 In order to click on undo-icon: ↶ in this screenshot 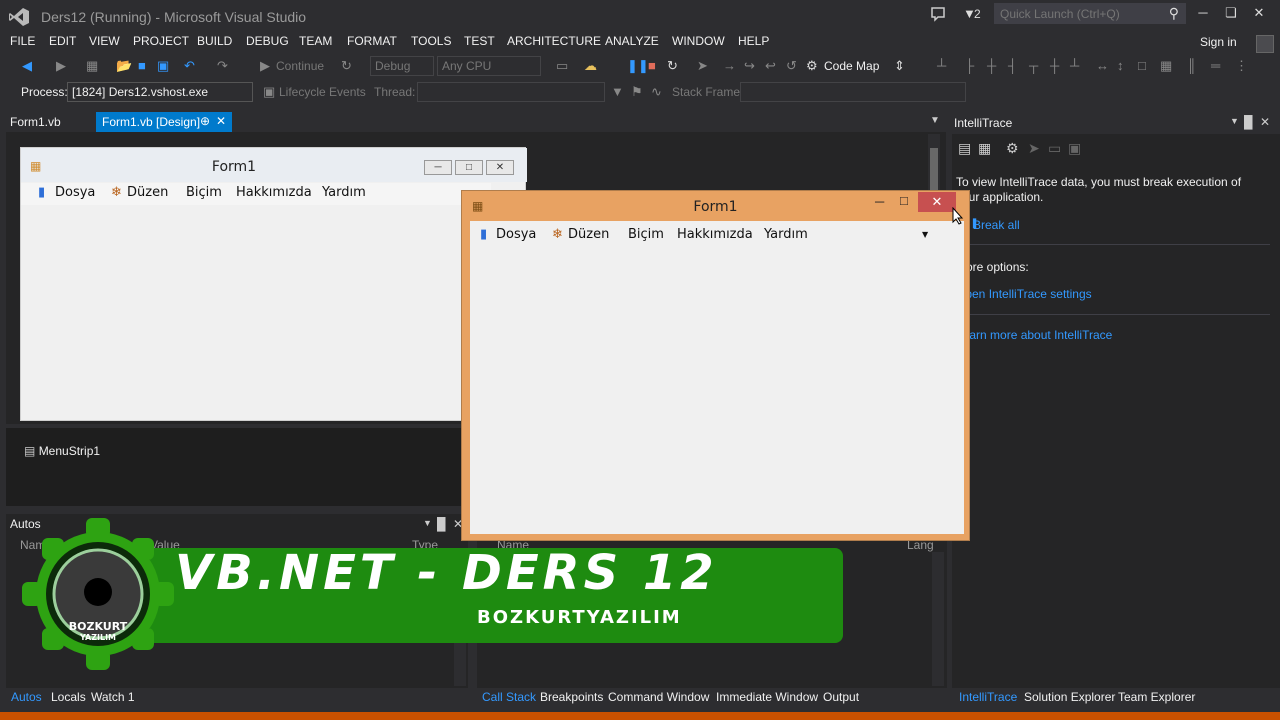, I will do `click(189, 66)`.